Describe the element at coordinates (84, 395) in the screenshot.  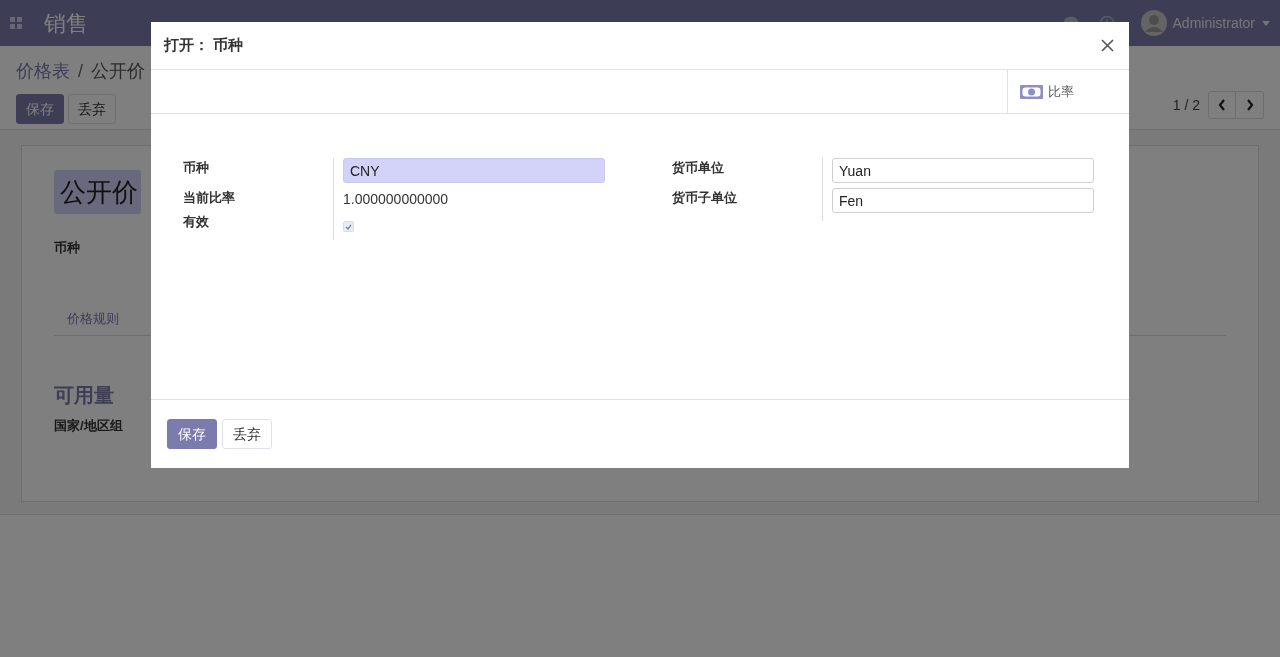
I see `section-title: 可用量` at that location.